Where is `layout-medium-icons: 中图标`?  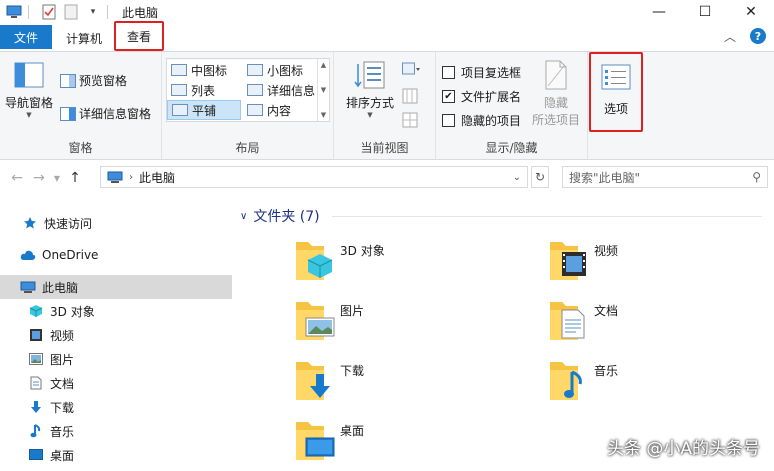 layout-medium-icons: 中图标 is located at coordinates (203, 70).